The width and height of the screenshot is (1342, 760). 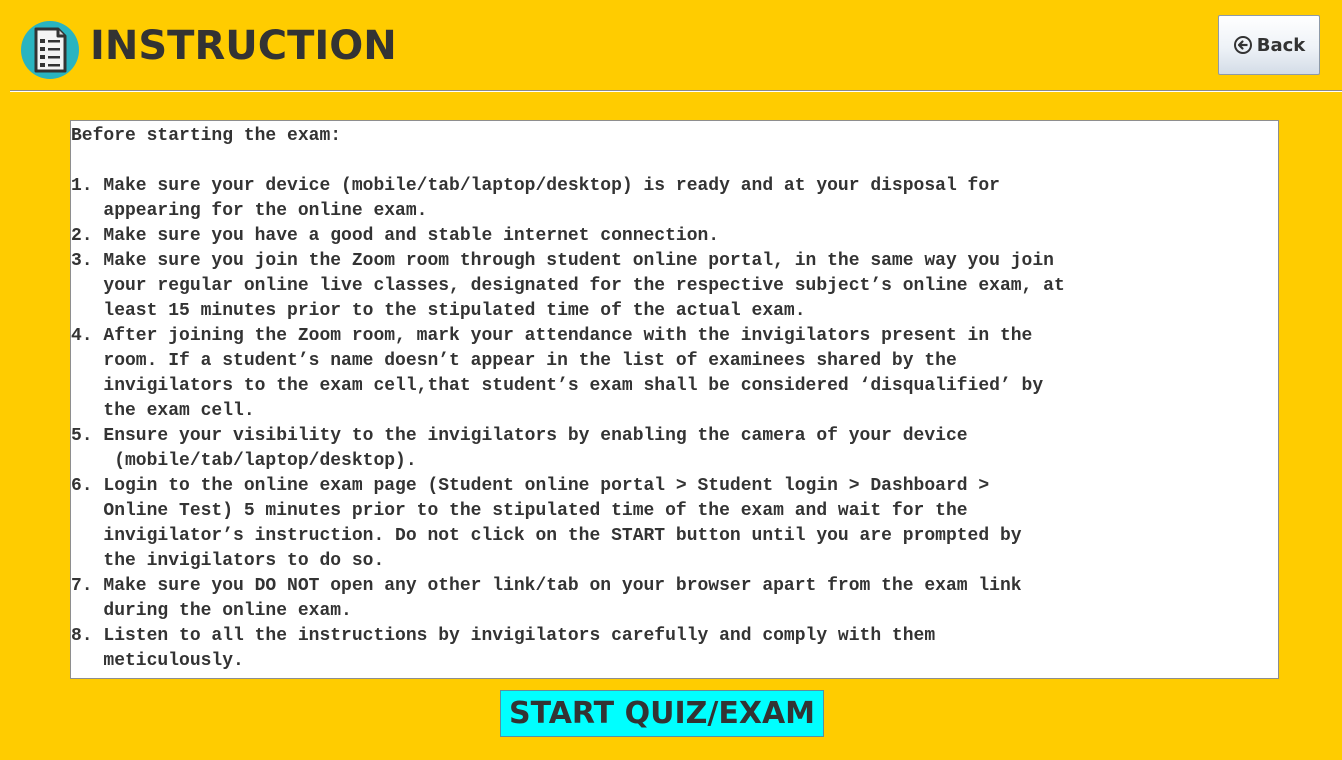 I want to click on circle-arrow-left-icon, so click(x=1243, y=45).